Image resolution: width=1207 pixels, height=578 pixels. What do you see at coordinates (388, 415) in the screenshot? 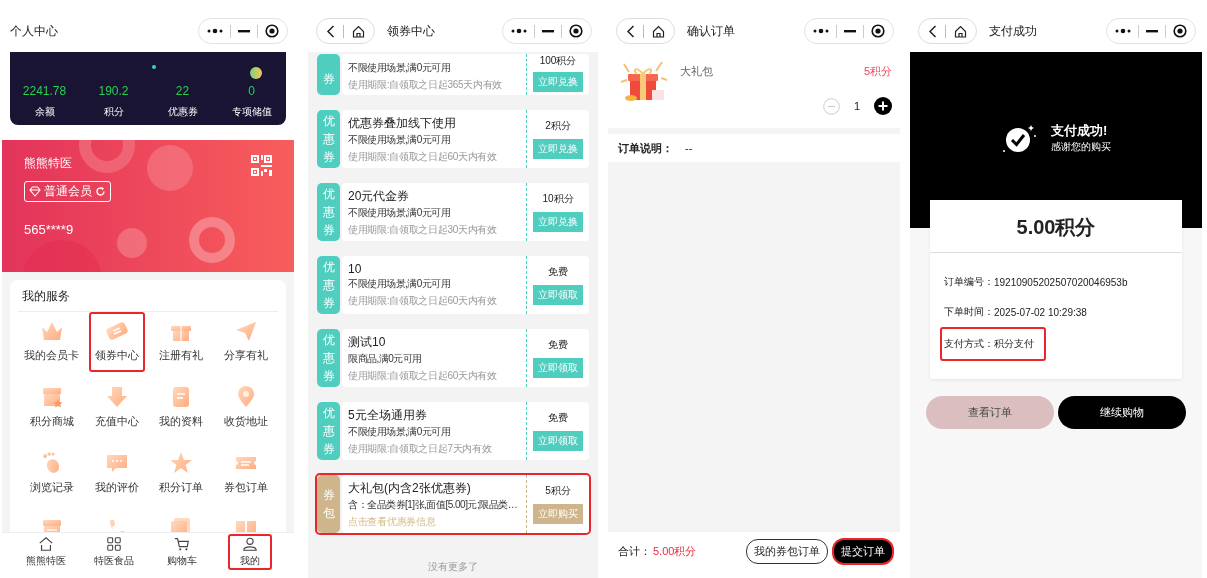
I see `coupon-title: 5元全场通用券` at bounding box center [388, 415].